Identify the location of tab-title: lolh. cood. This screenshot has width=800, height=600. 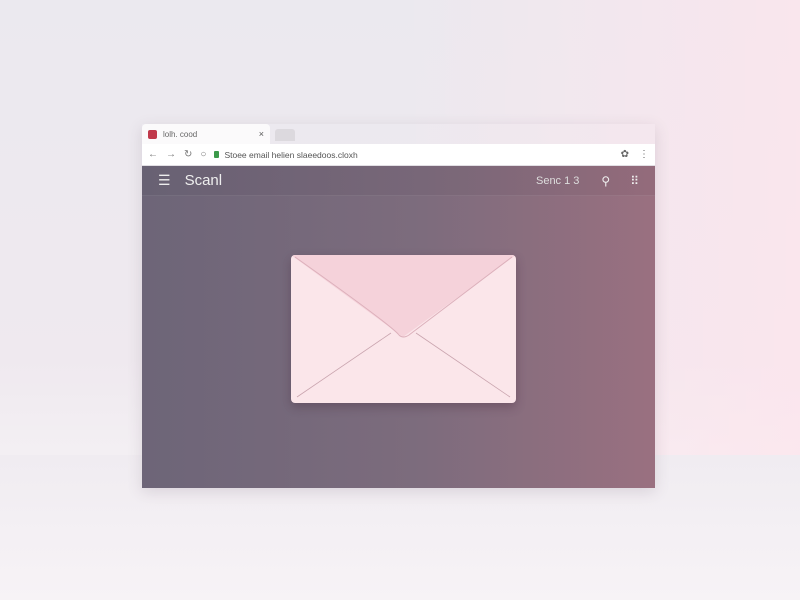
(180, 134).